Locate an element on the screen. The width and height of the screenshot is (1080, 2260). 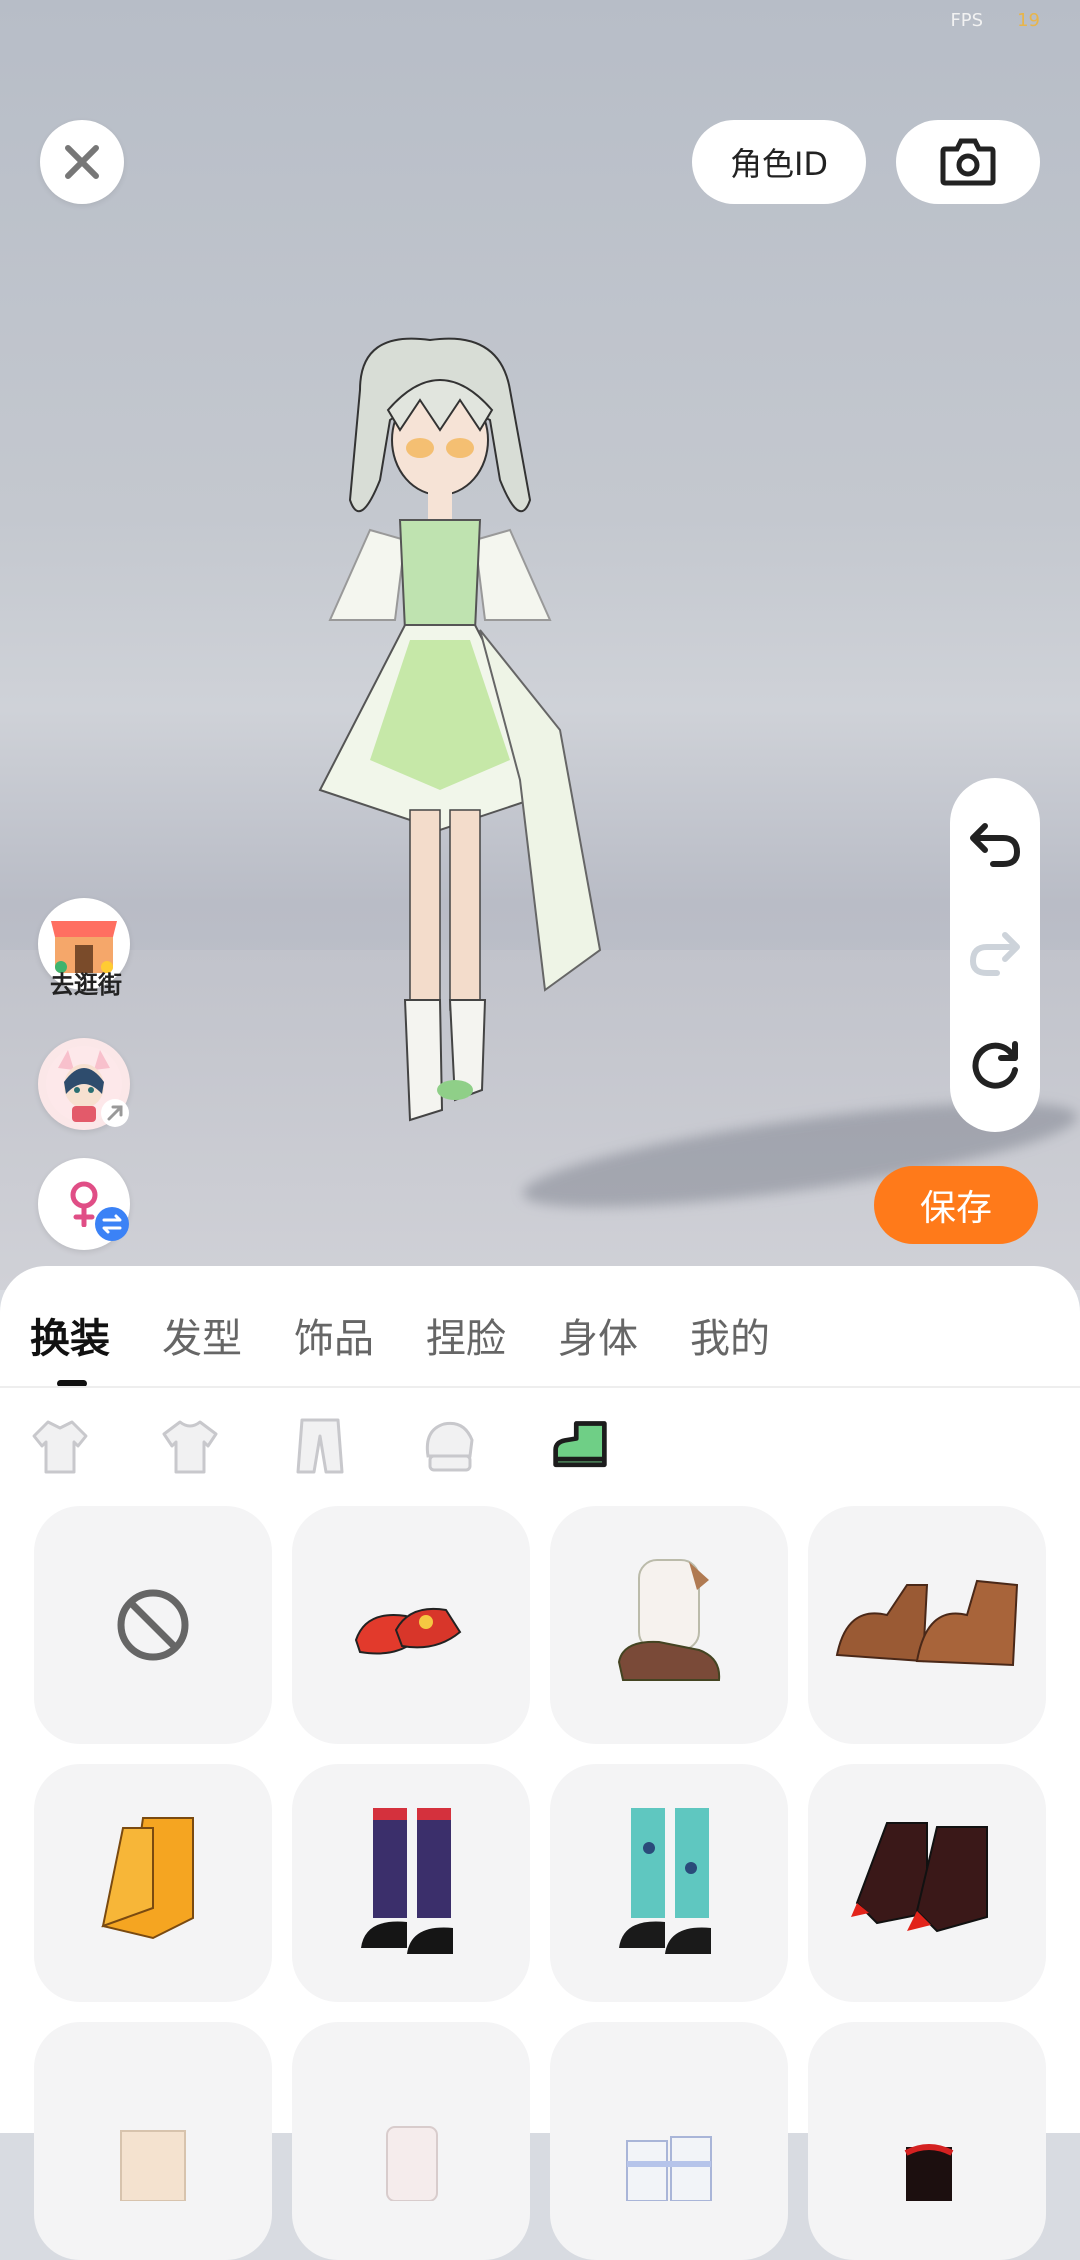
shirt-icon is located at coordinates (190, 1447).